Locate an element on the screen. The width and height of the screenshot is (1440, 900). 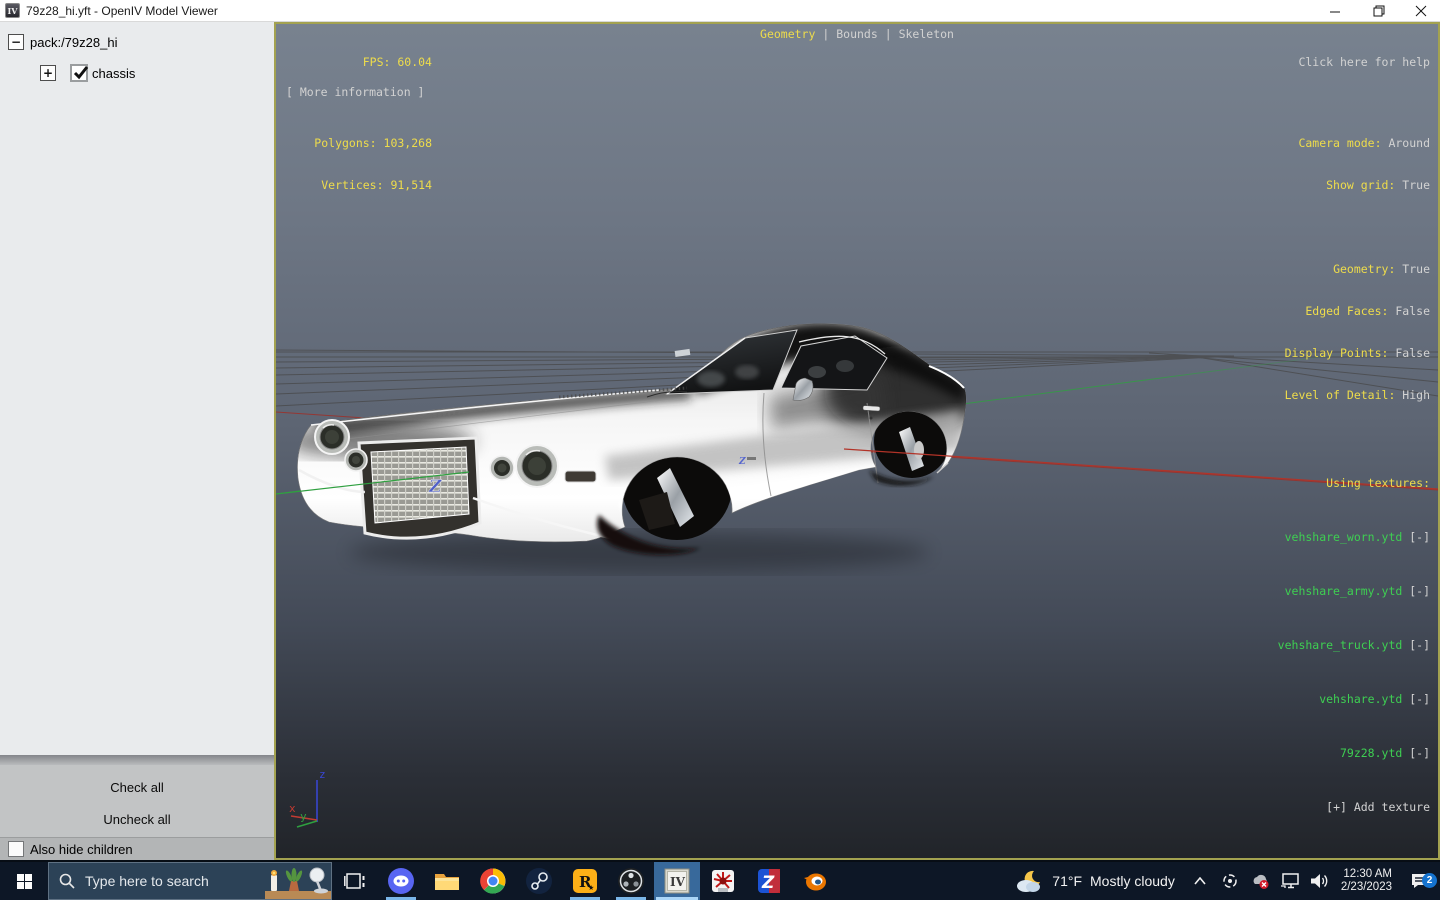
window-title: 79z28_hi.yft - OpenIV Model Viewer is located at coordinates (122, 11).